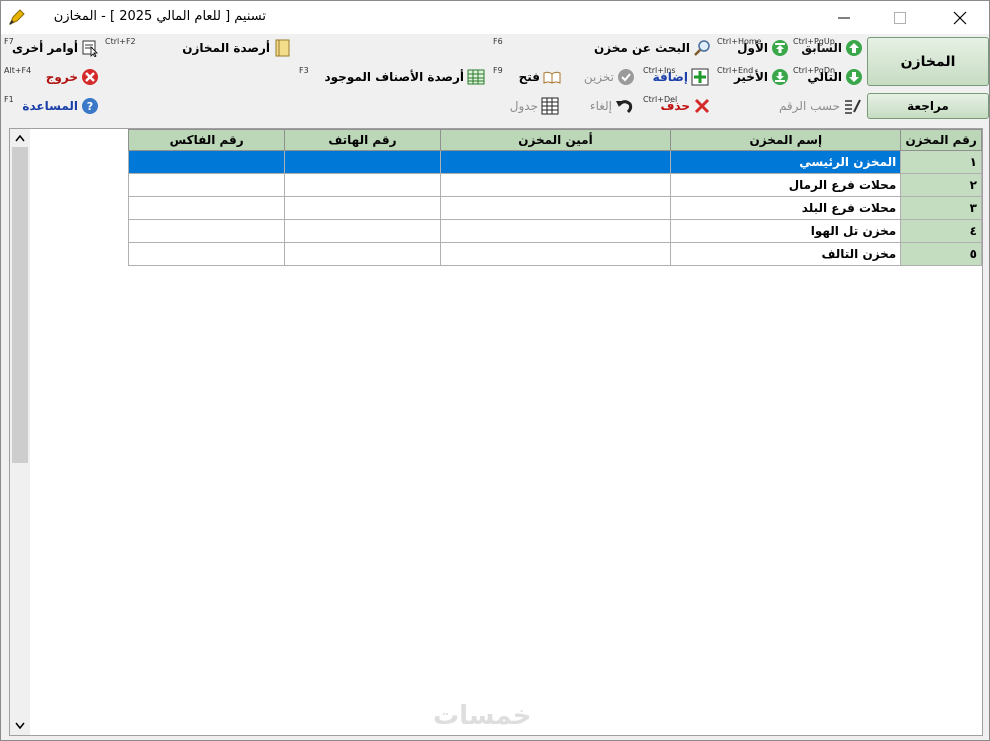  I want to click on arrow-bottom-green-icon, so click(780, 77).